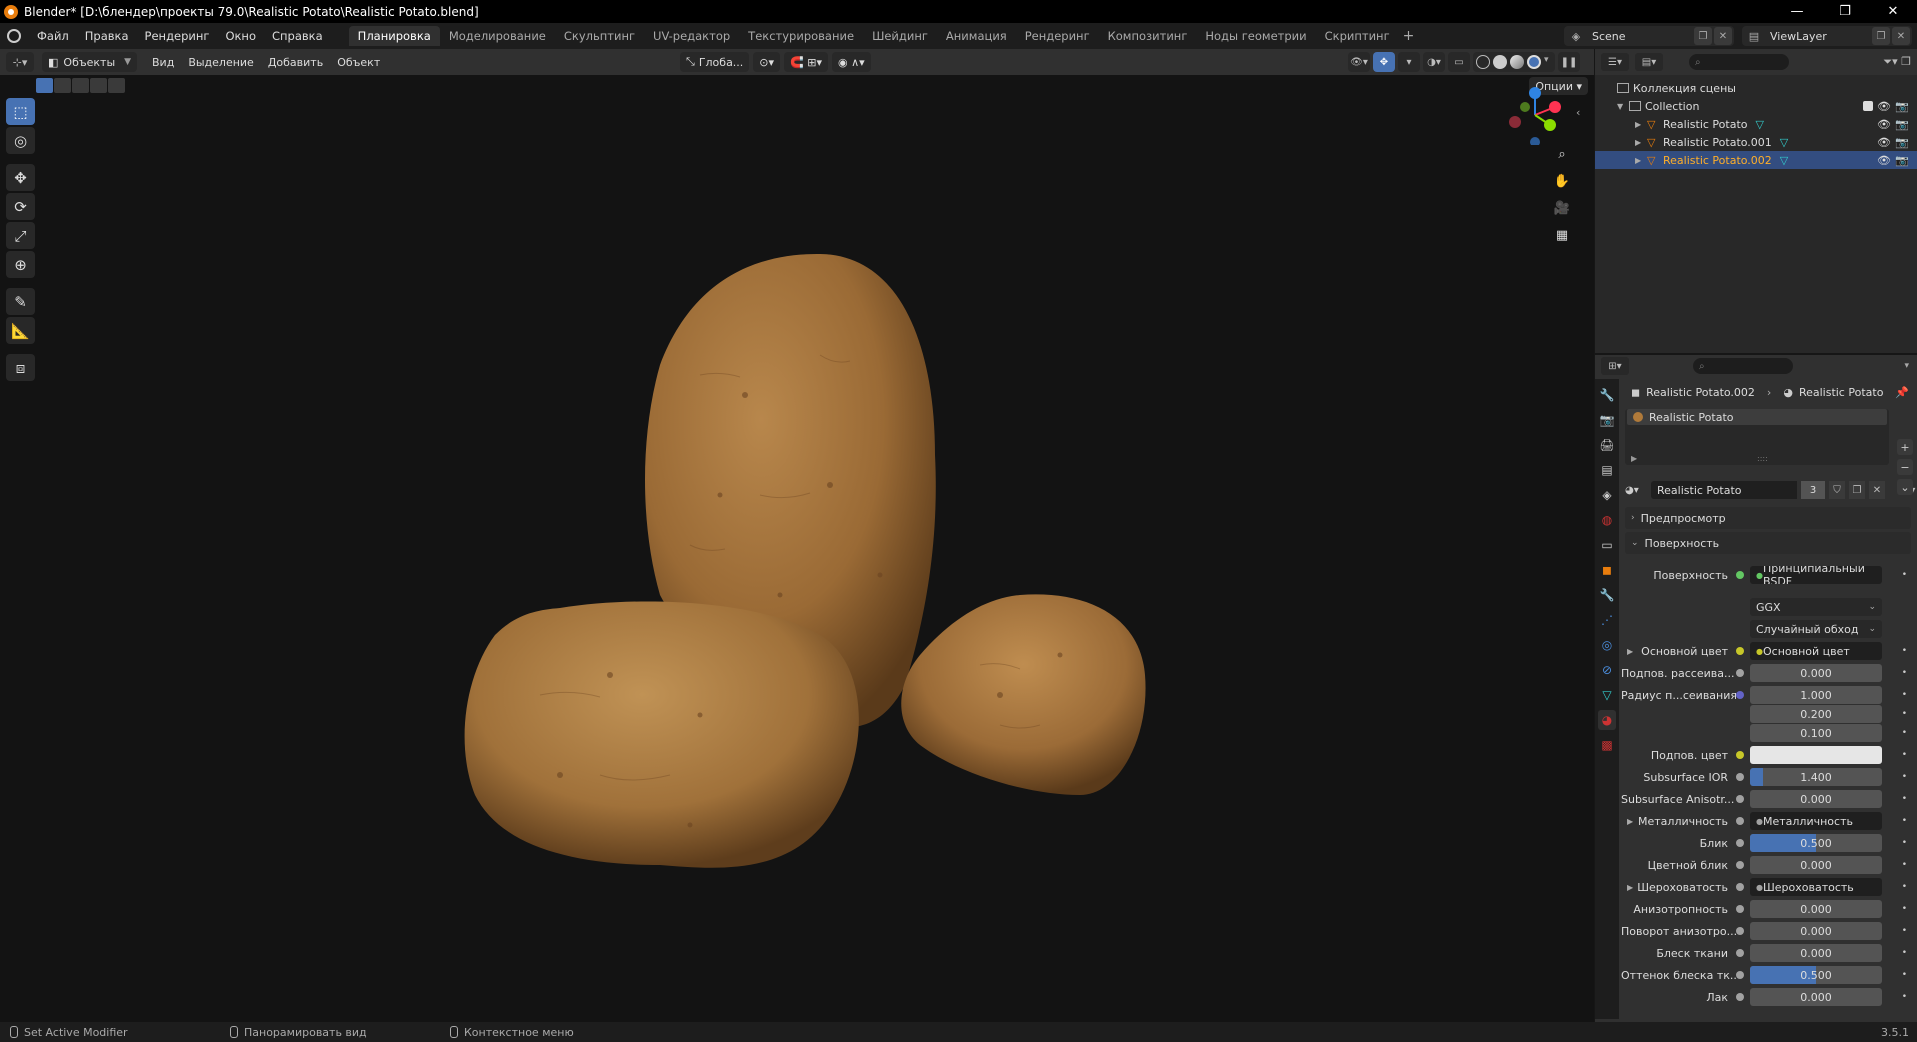 The width and height of the screenshot is (1917, 1042). I want to click on view-layer-tab-icon: ▤, so click(1607, 470).